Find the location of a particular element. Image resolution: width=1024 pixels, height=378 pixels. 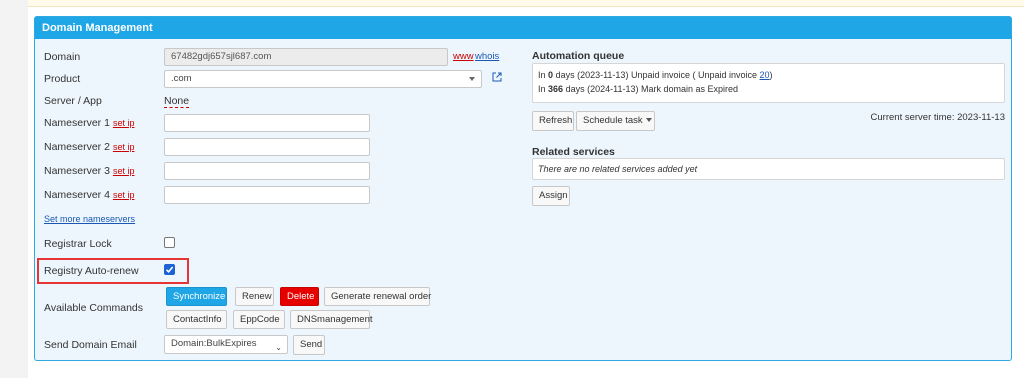

registrar-lock-label: Registrar Lock is located at coordinates (78, 244).